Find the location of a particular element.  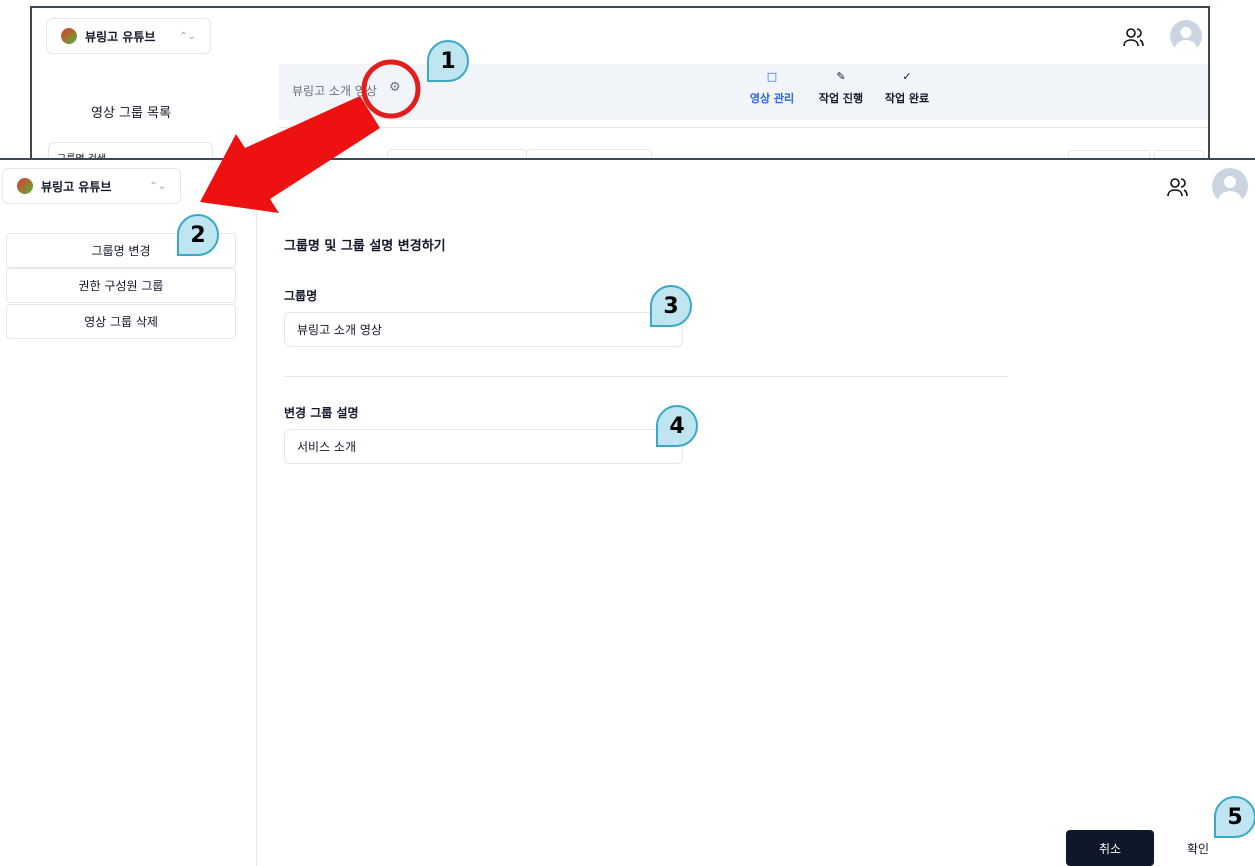

red-arrow-icon is located at coordinates (290, 154).